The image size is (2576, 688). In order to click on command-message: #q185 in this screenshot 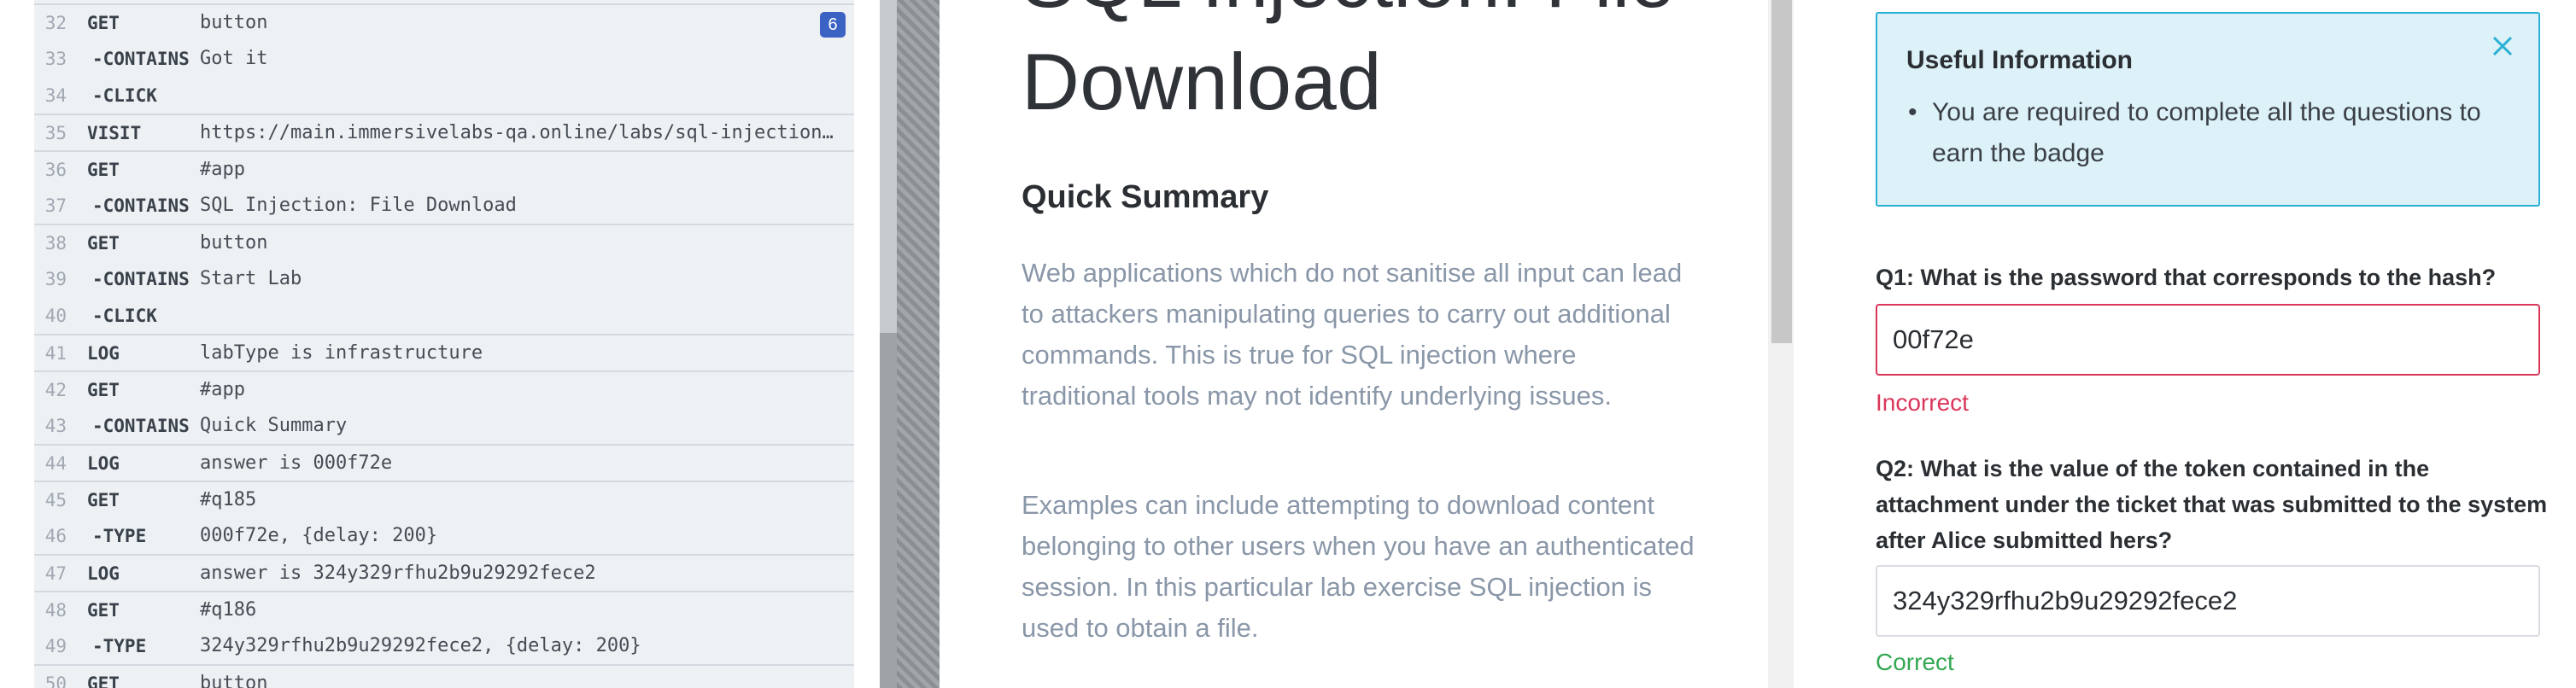, I will do `click(228, 499)`.